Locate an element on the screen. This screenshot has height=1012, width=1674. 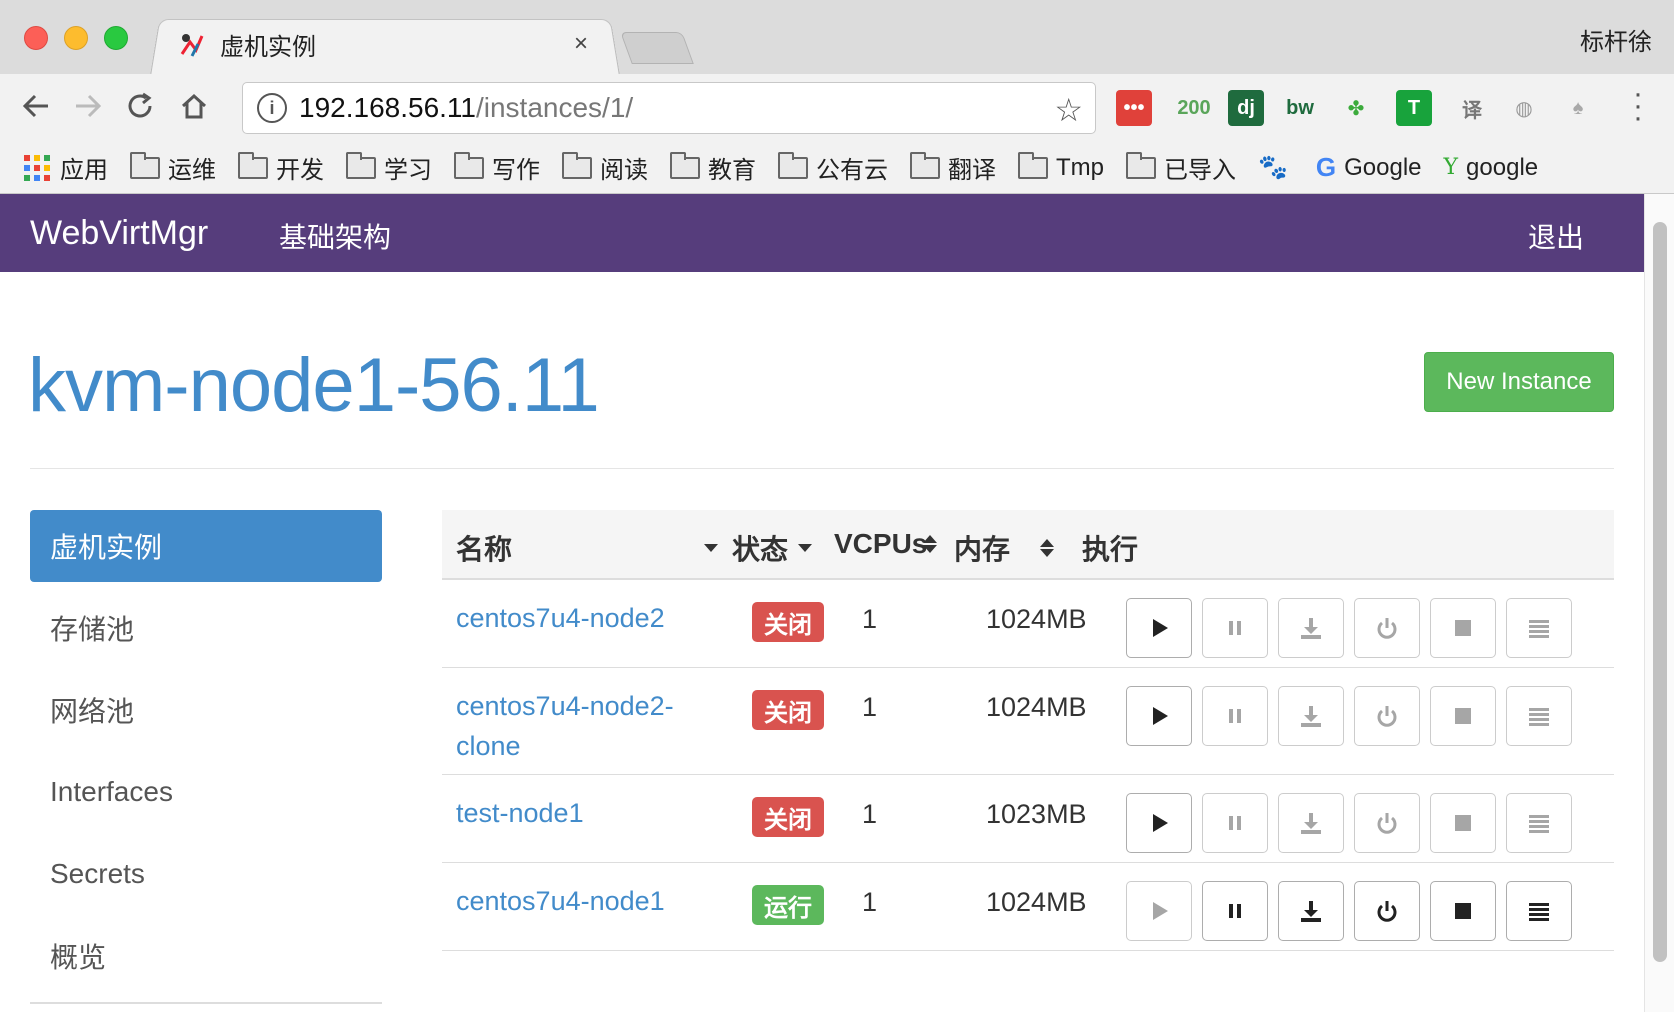
globe-icon: ◍ is located at coordinates (1524, 108).